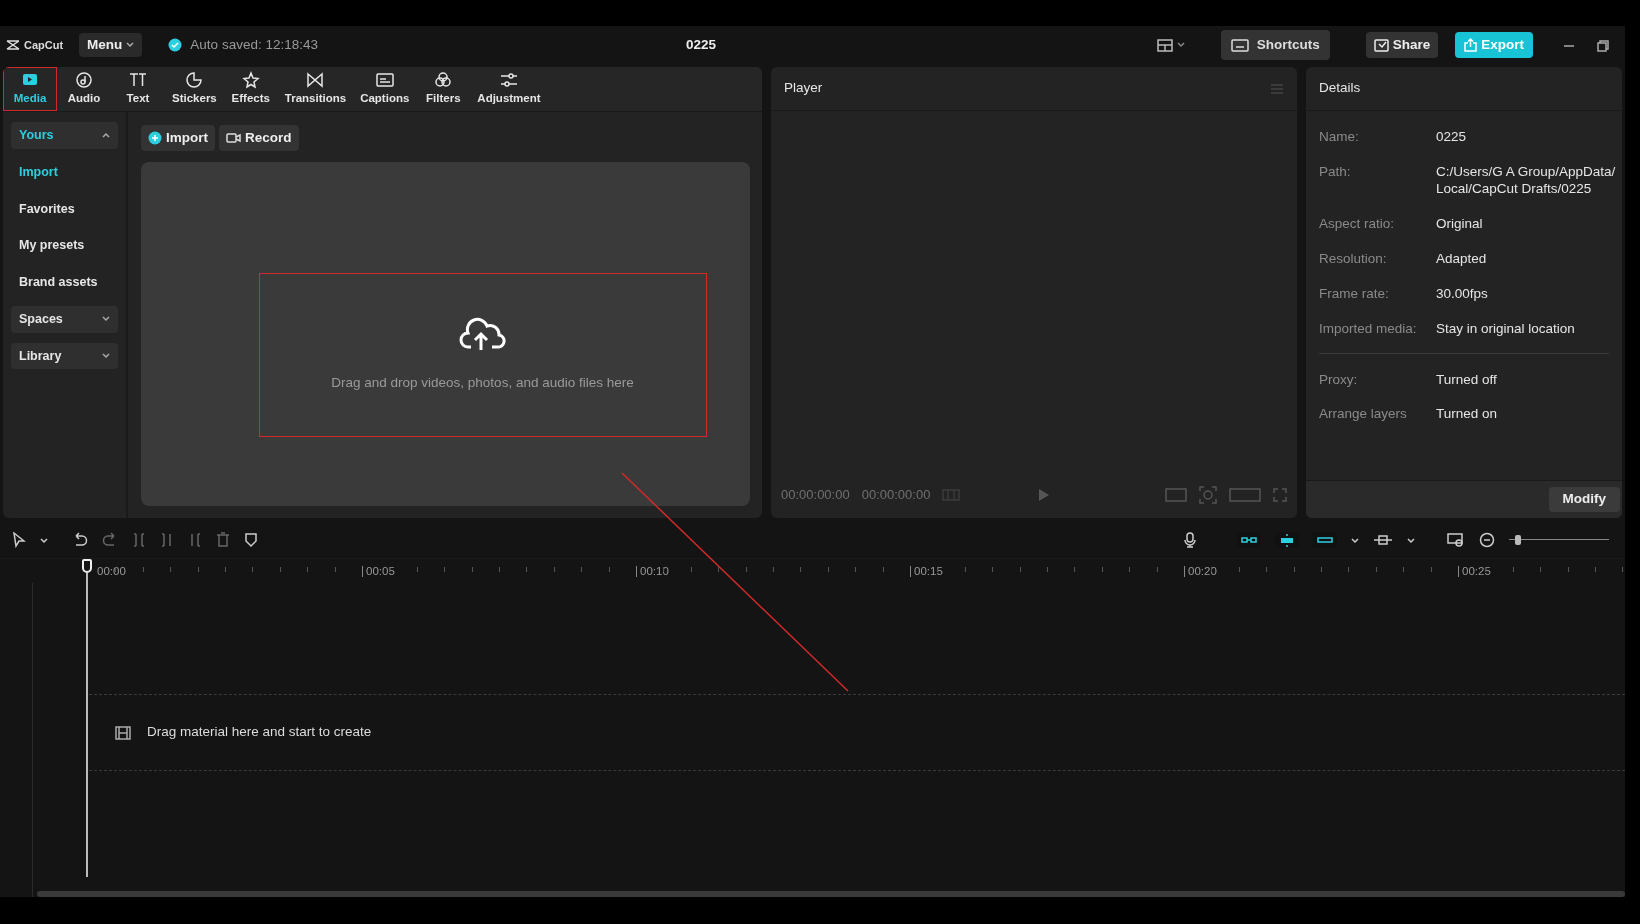  What do you see at coordinates (155, 138) in the screenshot?
I see `plus-circle-icon` at bounding box center [155, 138].